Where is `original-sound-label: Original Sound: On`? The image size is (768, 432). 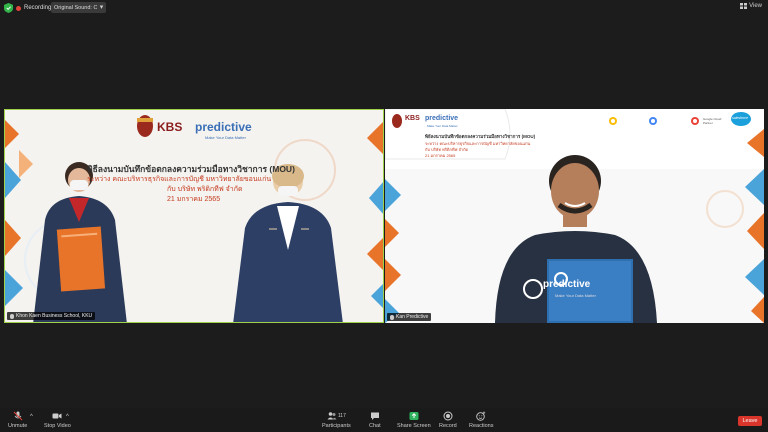 original-sound-label: Original Sound: On is located at coordinates (77, 7).